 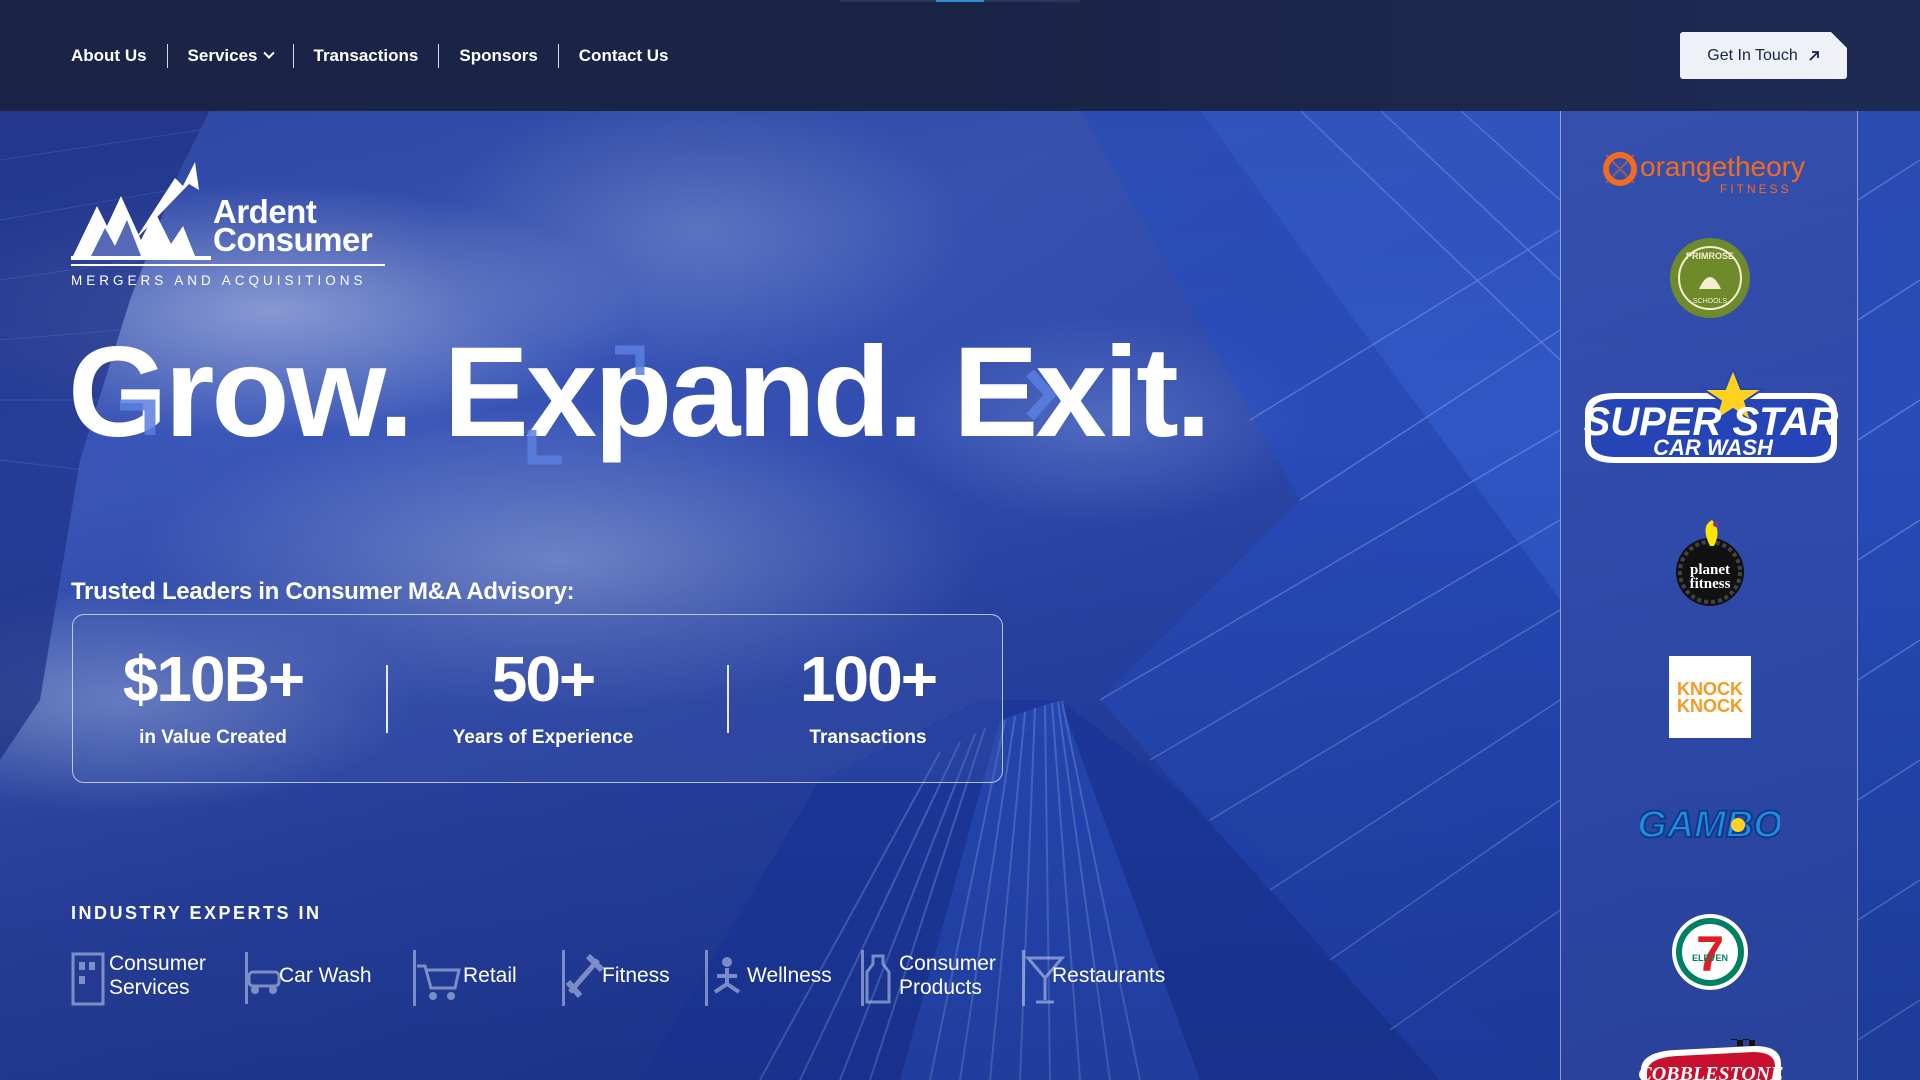 I want to click on nav-link-about-us: About Us, so click(x=119, y=56).